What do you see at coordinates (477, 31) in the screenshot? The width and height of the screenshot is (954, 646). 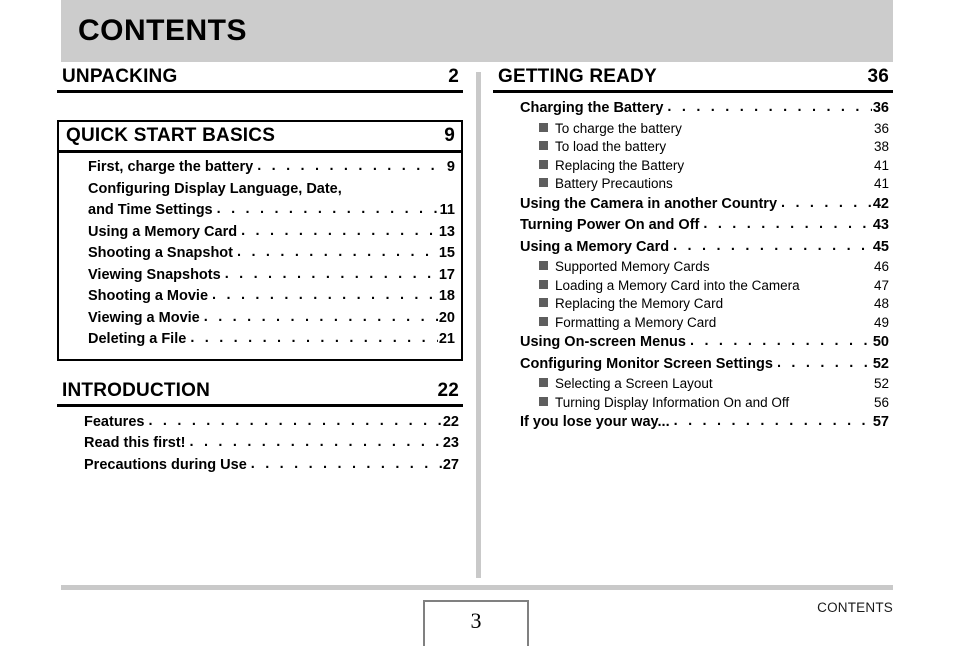 I see `page-header-band: CONTENTS` at bounding box center [477, 31].